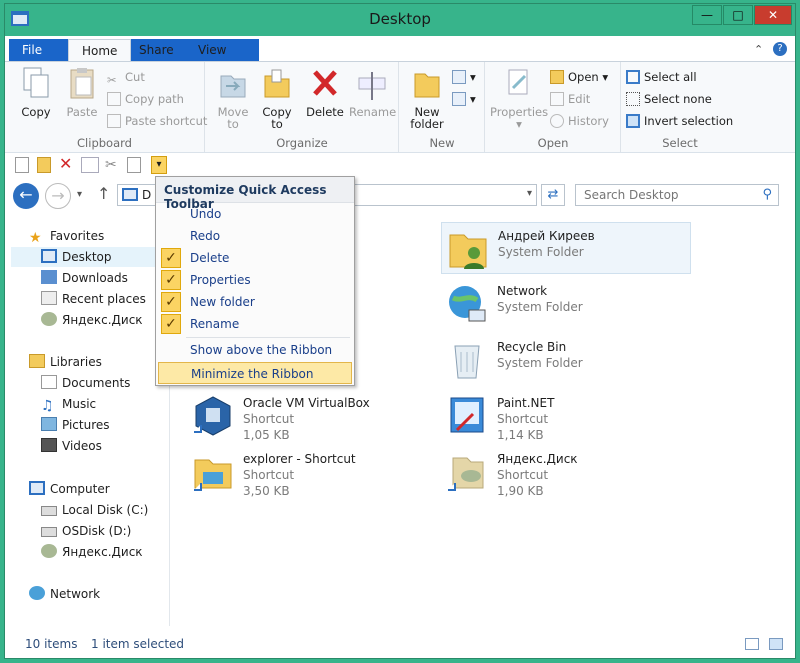 The height and width of the screenshot is (663, 800). I want to click on nav-computer: Computer, so click(69, 489).